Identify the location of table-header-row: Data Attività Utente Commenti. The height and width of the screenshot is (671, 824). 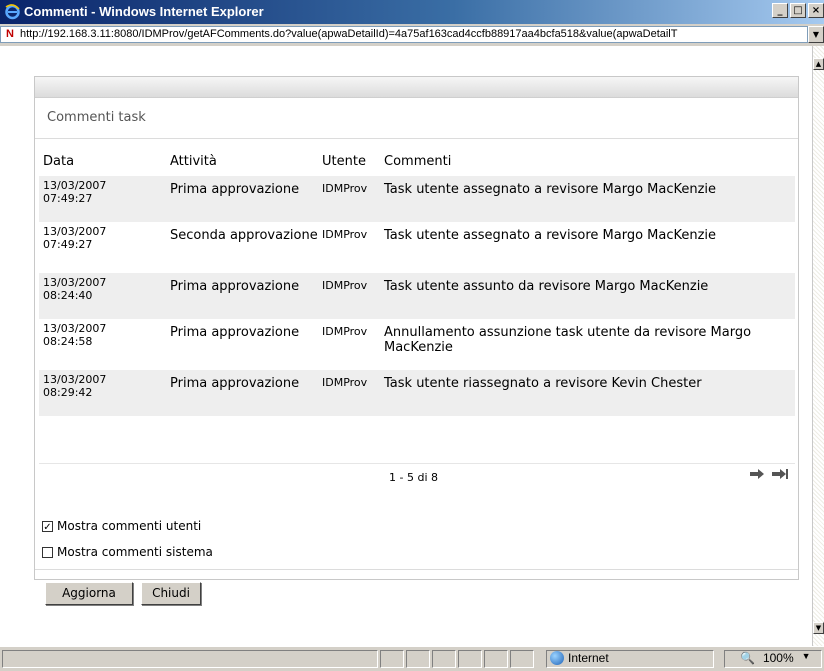
(417, 161).